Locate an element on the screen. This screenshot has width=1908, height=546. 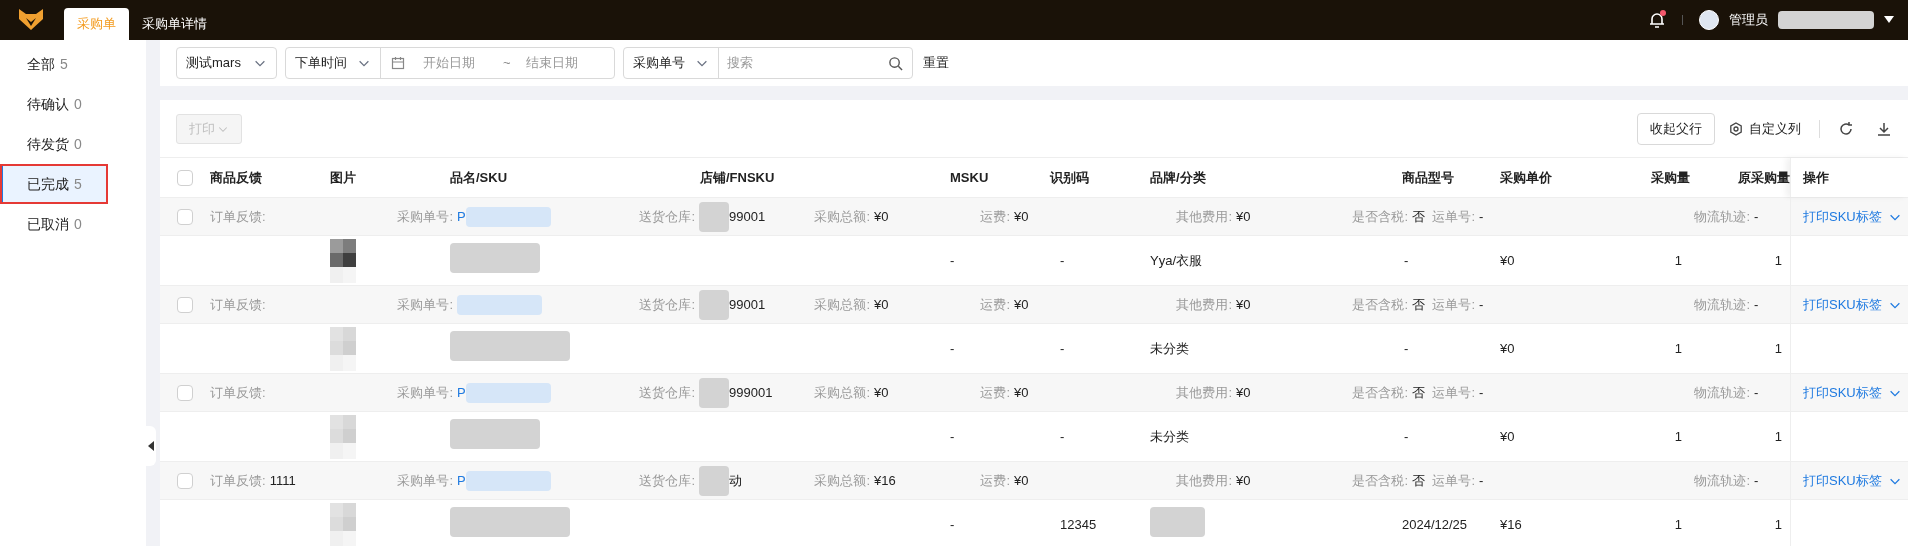
download-icon is located at coordinates (1884, 128).